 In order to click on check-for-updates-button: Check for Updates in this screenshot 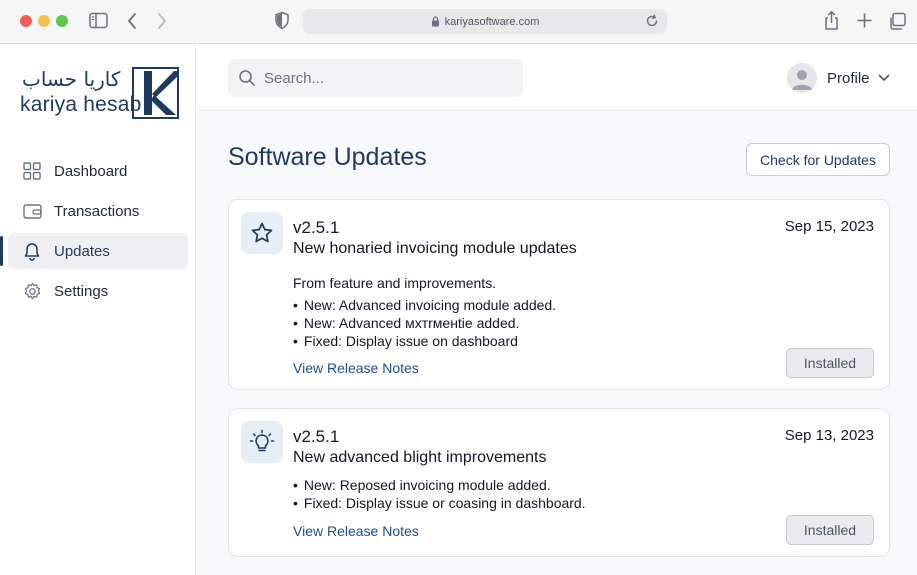, I will do `click(818, 159)`.